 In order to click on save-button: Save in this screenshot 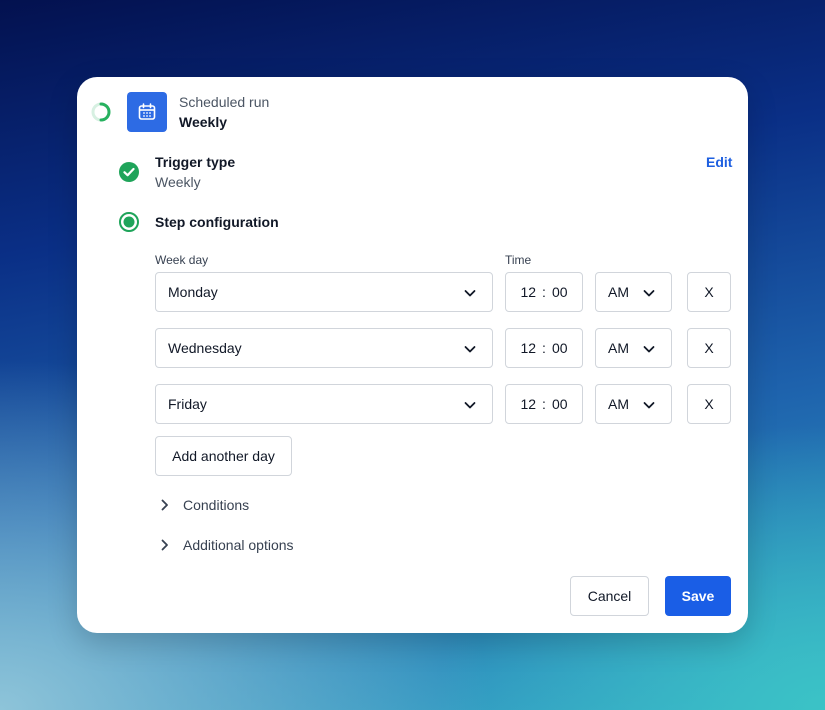, I will do `click(698, 596)`.